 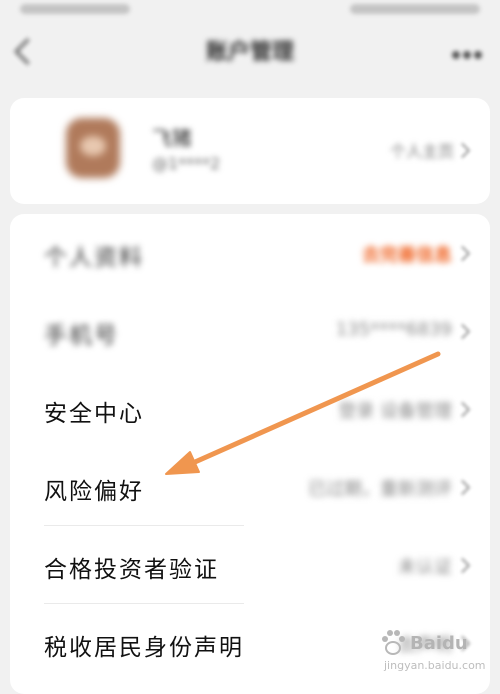 I want to click on watermark: Baidu jingyan.baidu.com, so click(x=430, y=651).